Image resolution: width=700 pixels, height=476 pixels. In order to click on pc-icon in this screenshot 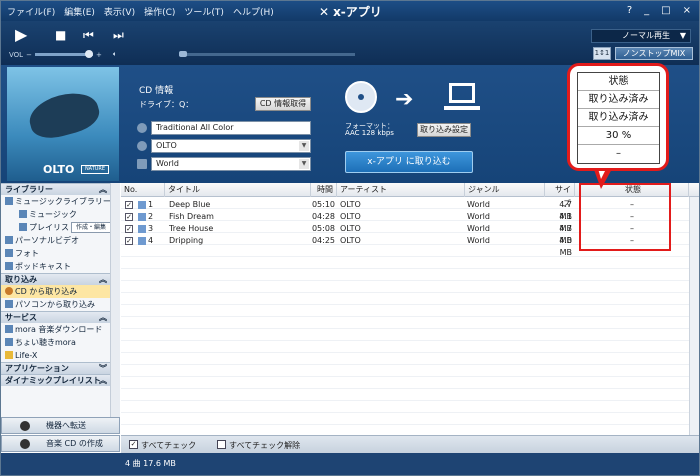, I will do `click(9, 304)`.